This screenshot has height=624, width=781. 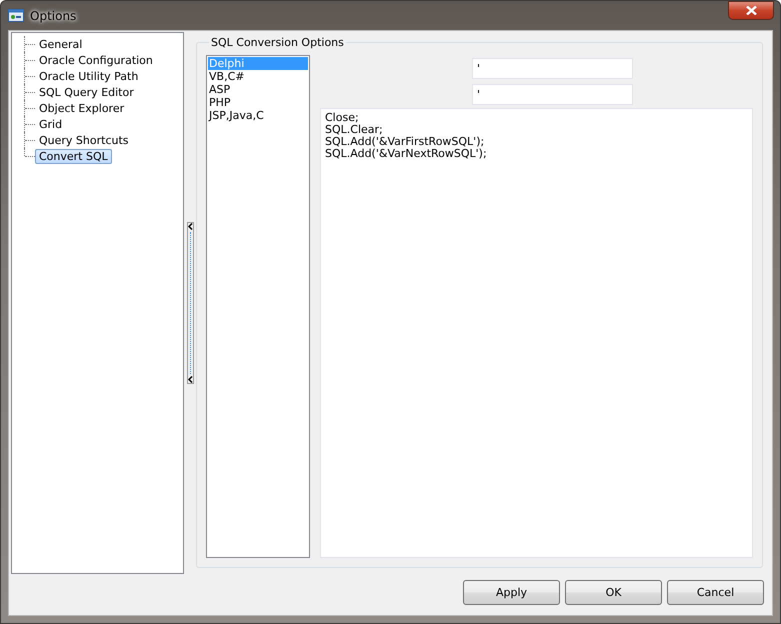 What do you see at coordinates (342, 118) in the screenshot?
I see `code-line: Close;` at bounding box center [342, 118].